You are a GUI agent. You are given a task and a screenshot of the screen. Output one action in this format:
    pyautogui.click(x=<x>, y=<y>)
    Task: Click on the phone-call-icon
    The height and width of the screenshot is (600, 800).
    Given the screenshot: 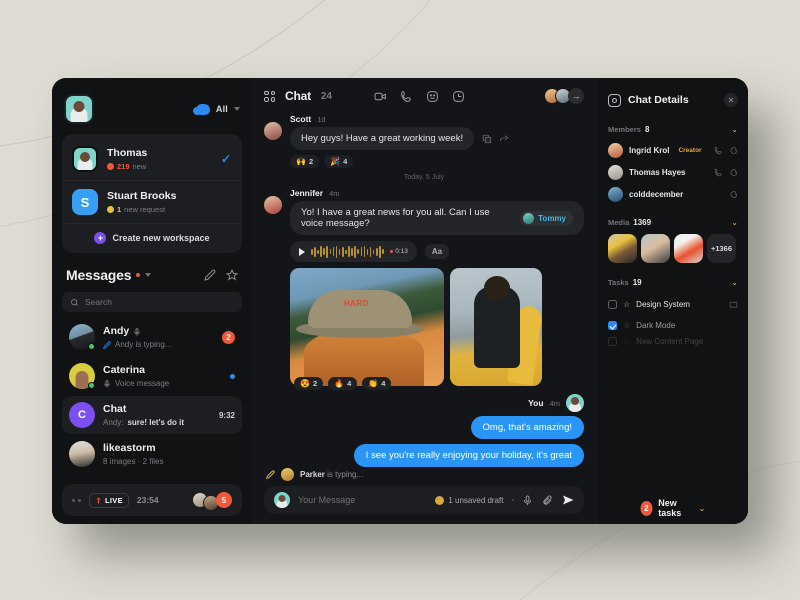 What is the action you would take?
    pyautogui.click(x=406, y=96)
    